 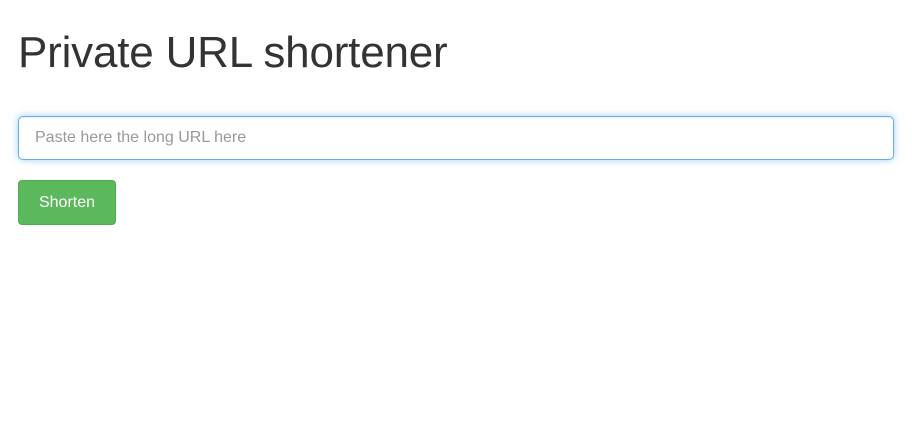 What do you see at coordinates (456, 138) in the screenshot?
I see `long-url-input` at bounding box center [456, 138].